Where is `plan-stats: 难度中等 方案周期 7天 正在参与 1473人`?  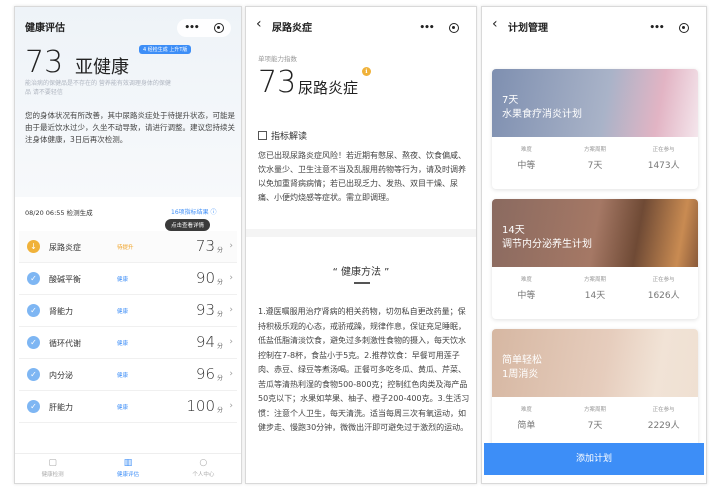 plan-stats: 难度中等 方案周期 7天 正在参与 1473人 is located at coordinates (595, 163).